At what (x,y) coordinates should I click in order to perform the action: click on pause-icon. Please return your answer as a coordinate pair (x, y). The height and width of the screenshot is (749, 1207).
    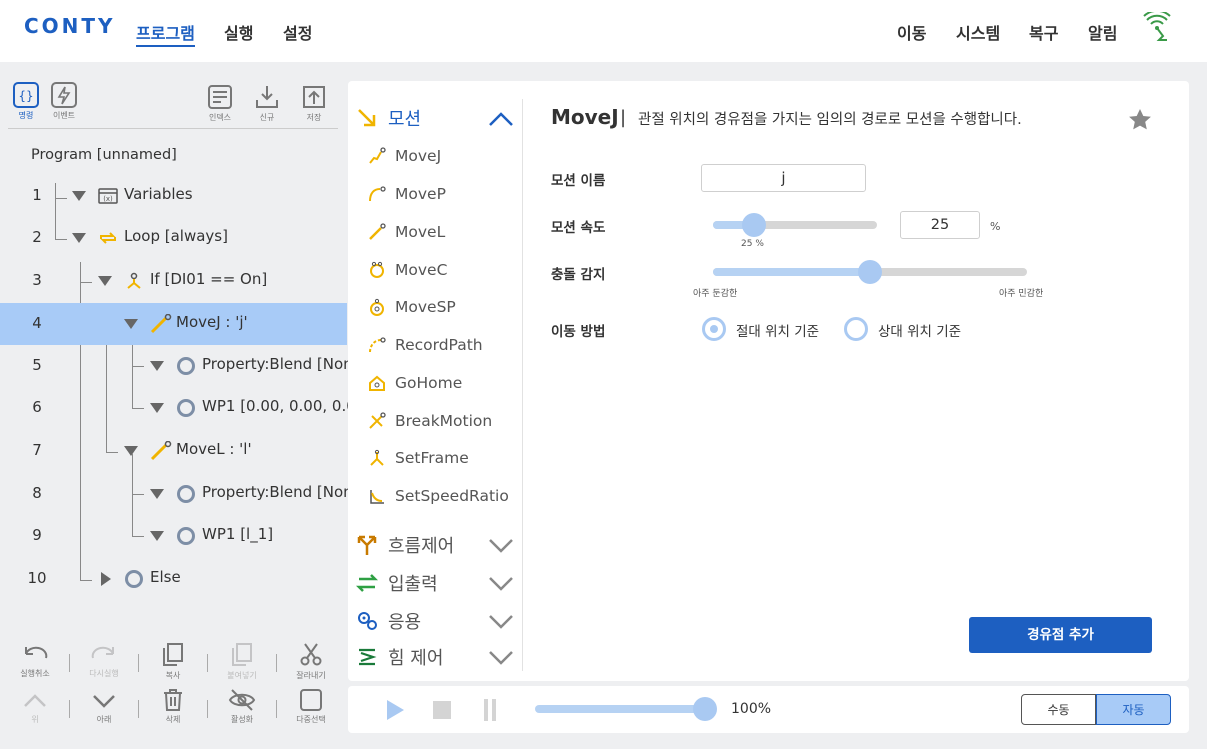
    Looking at the image, I should click on (486, 710).